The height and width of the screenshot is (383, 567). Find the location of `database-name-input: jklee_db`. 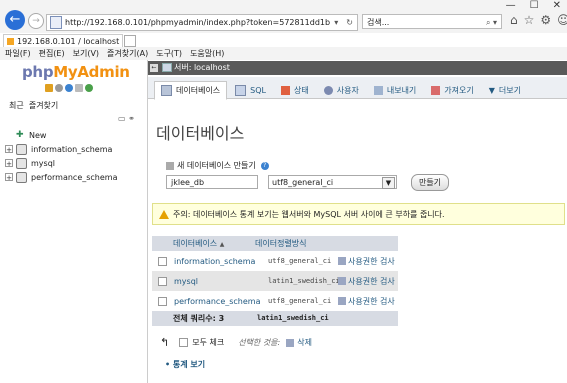

database-name-input: jklee_db is located at coordinates (212, 182).